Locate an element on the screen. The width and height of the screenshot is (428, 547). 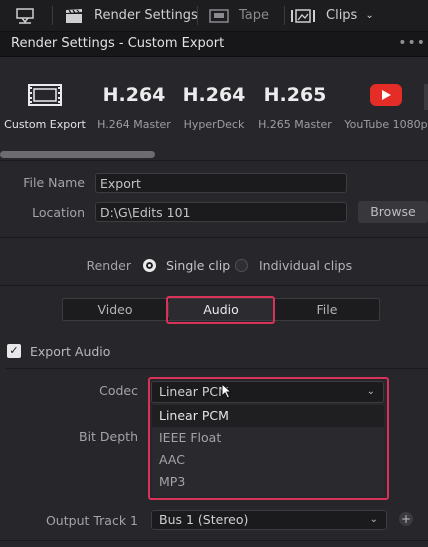
single-clip-radio is located at coordinates (149, 265).